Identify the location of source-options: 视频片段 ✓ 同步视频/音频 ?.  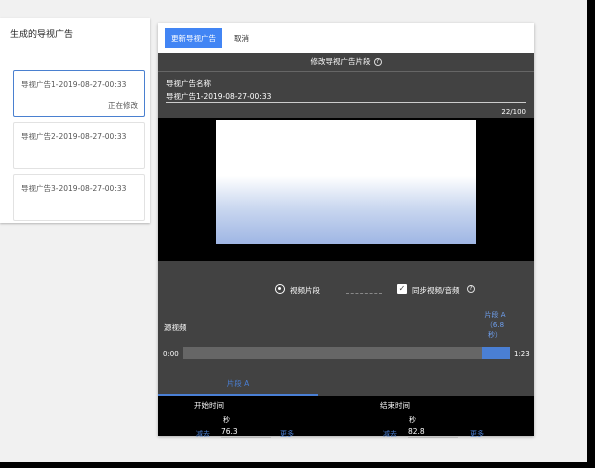
(346, 291).